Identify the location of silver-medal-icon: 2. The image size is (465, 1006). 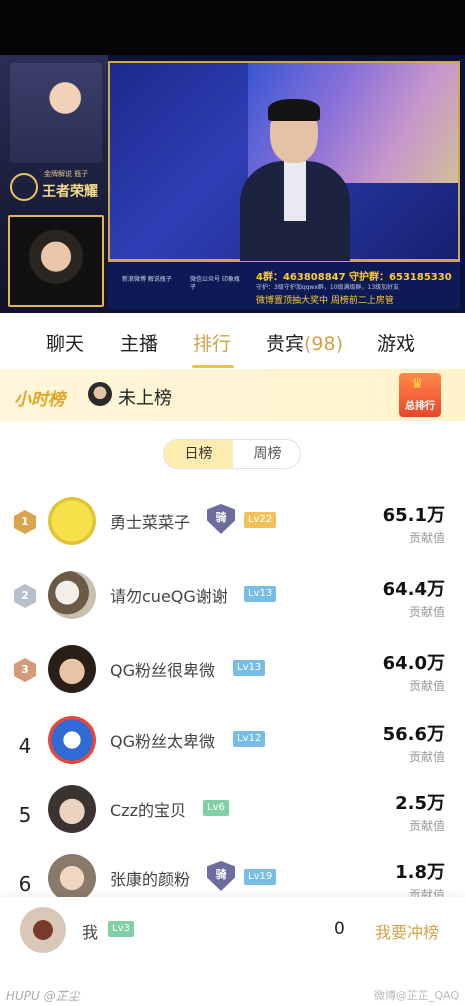
(25, 596).